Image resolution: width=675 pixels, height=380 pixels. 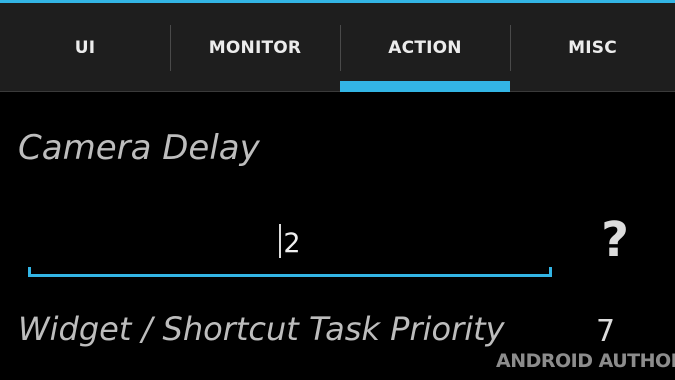 I want to click on input-underline-left-tick, so click(x=29, y=272).